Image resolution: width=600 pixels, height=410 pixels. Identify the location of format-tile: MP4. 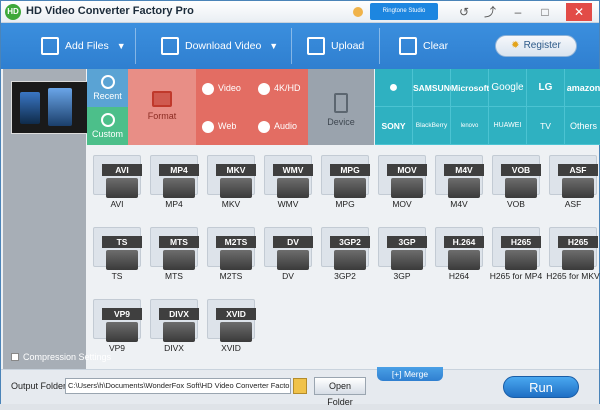
(174, 176).